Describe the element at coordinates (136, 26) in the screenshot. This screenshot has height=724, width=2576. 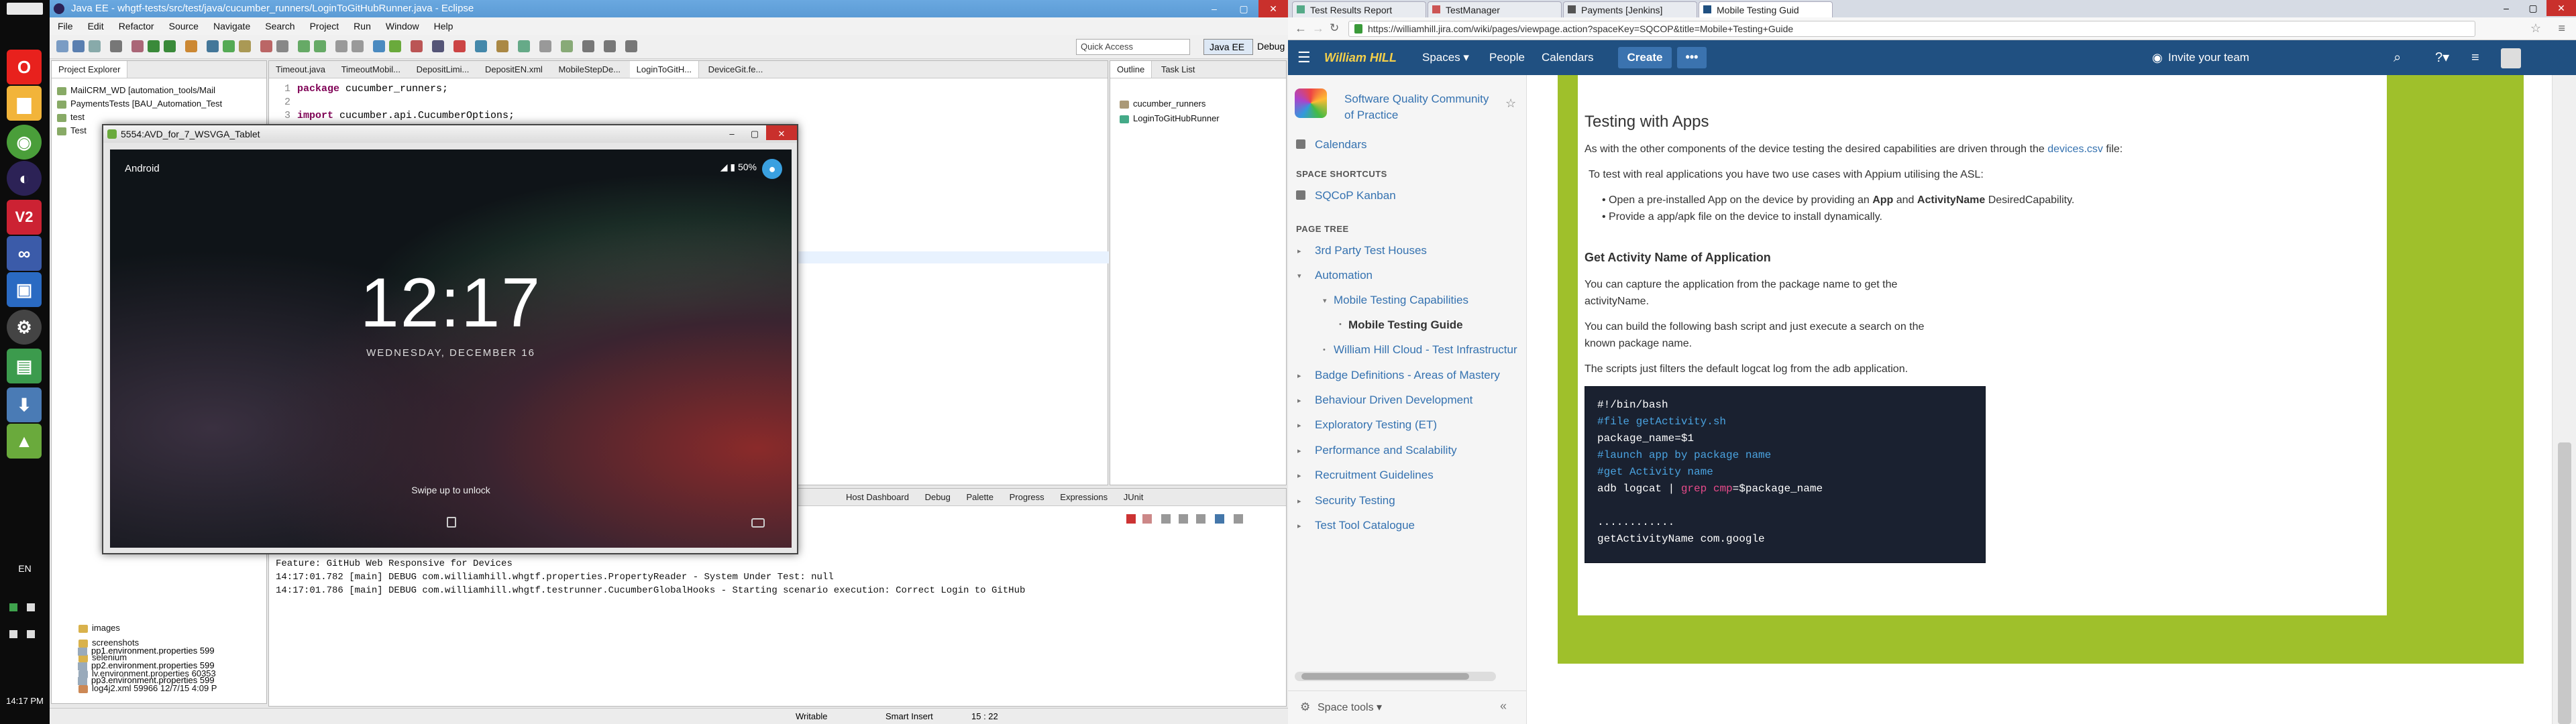
I see `menu-refactor: Refactor` at that location.